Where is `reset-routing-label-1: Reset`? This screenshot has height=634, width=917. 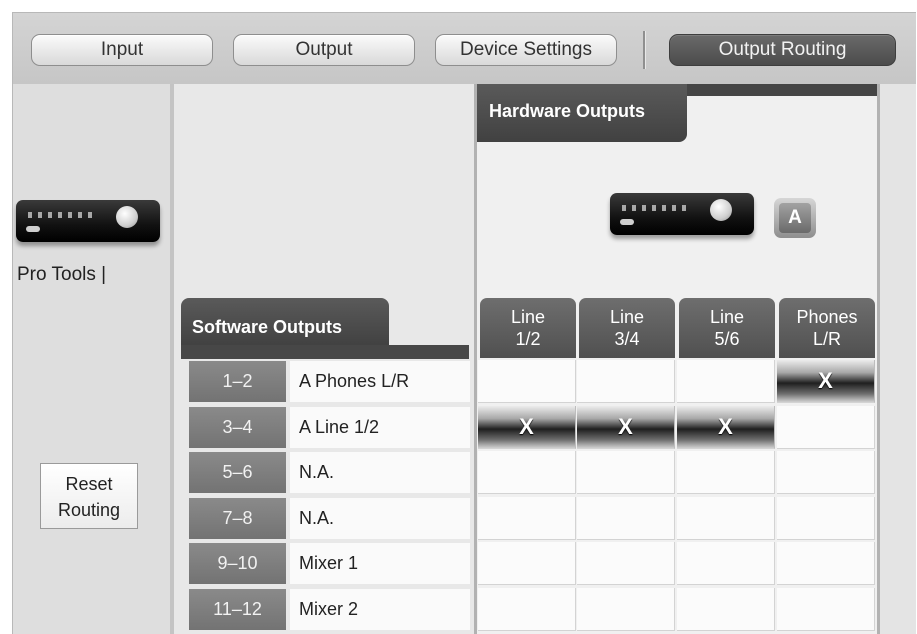
reset-routing-label-1: Reset is located at coordinates (89, 484).